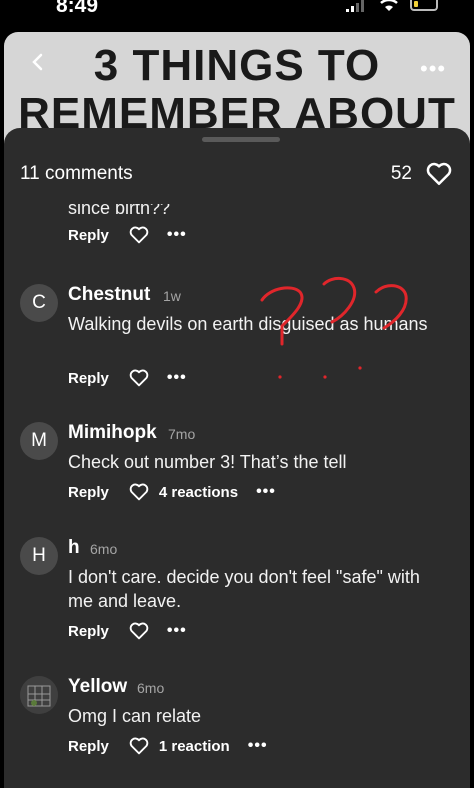 This screenshot has width=474, height=788. I want to click on comments-count: 11 comments, so click(76, 173).